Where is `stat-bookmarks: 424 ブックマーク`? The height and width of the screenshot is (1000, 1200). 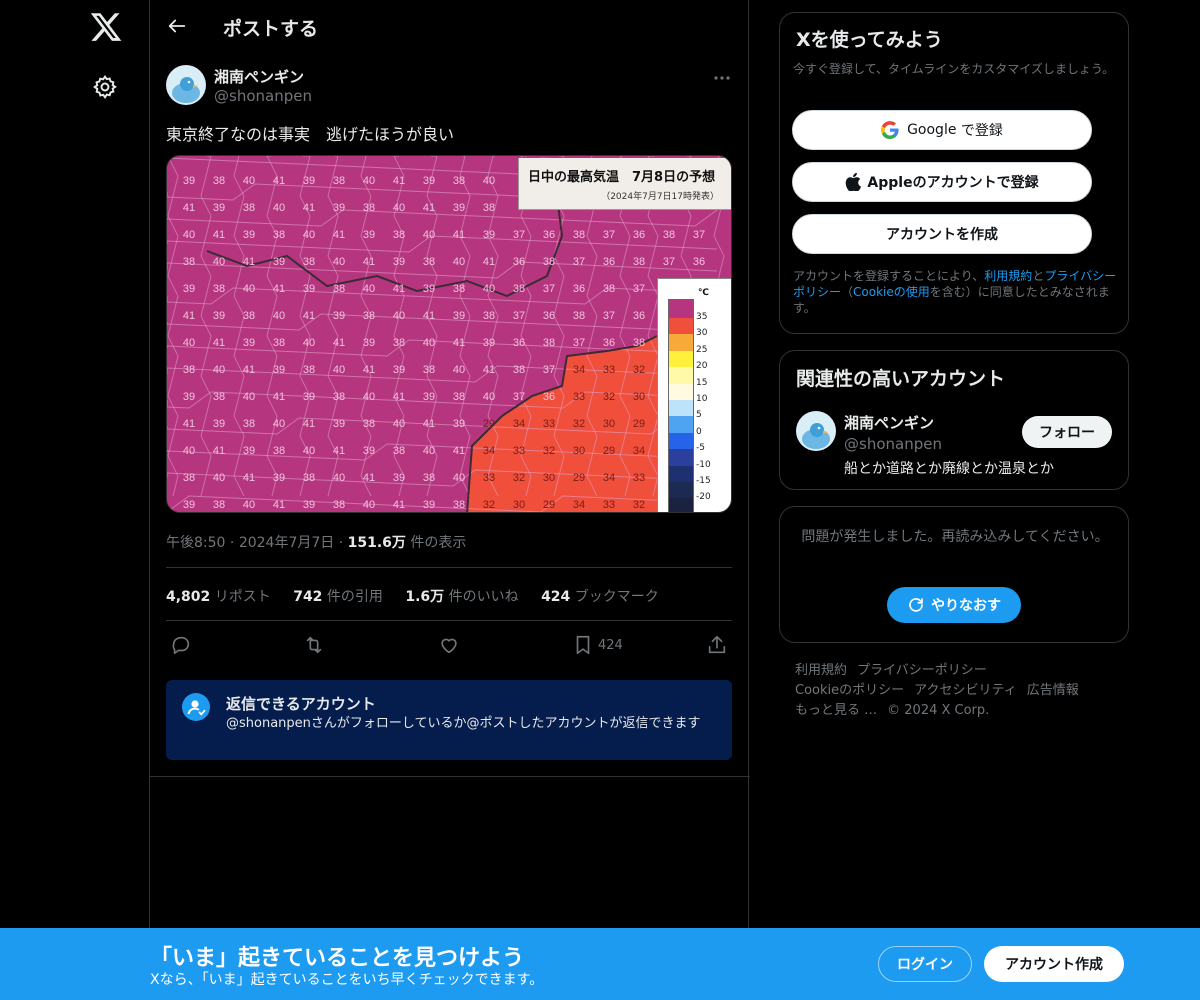
stat-bookmarks: 424 ブックマーク is located at coordinates (600, 596).